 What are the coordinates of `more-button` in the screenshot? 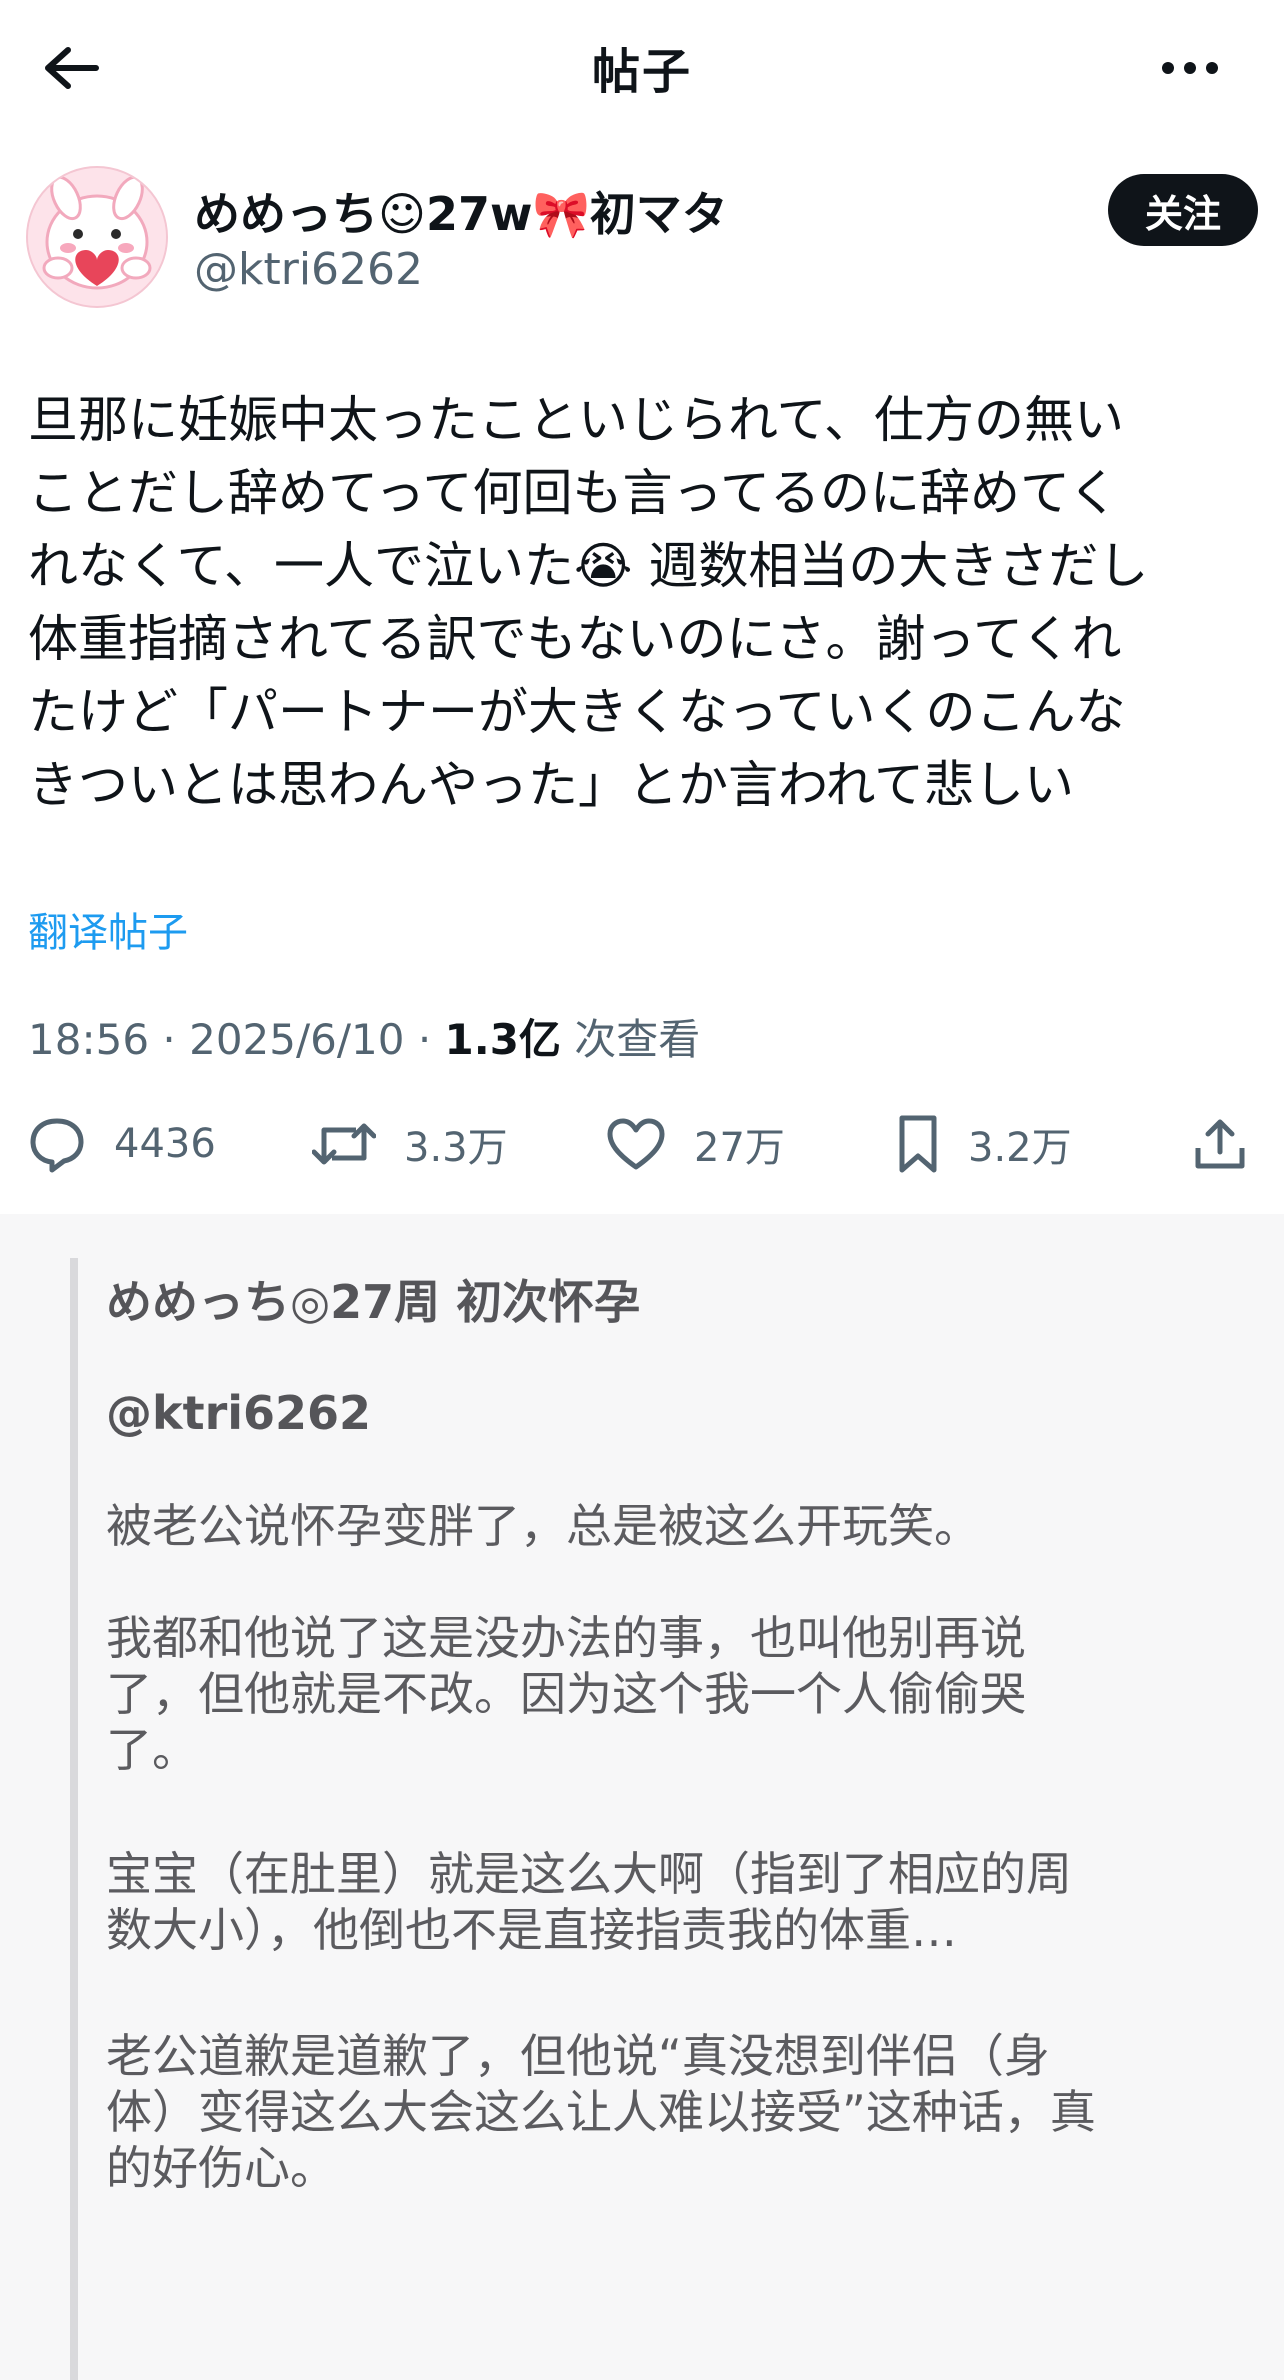 It's located at (1190, 68).